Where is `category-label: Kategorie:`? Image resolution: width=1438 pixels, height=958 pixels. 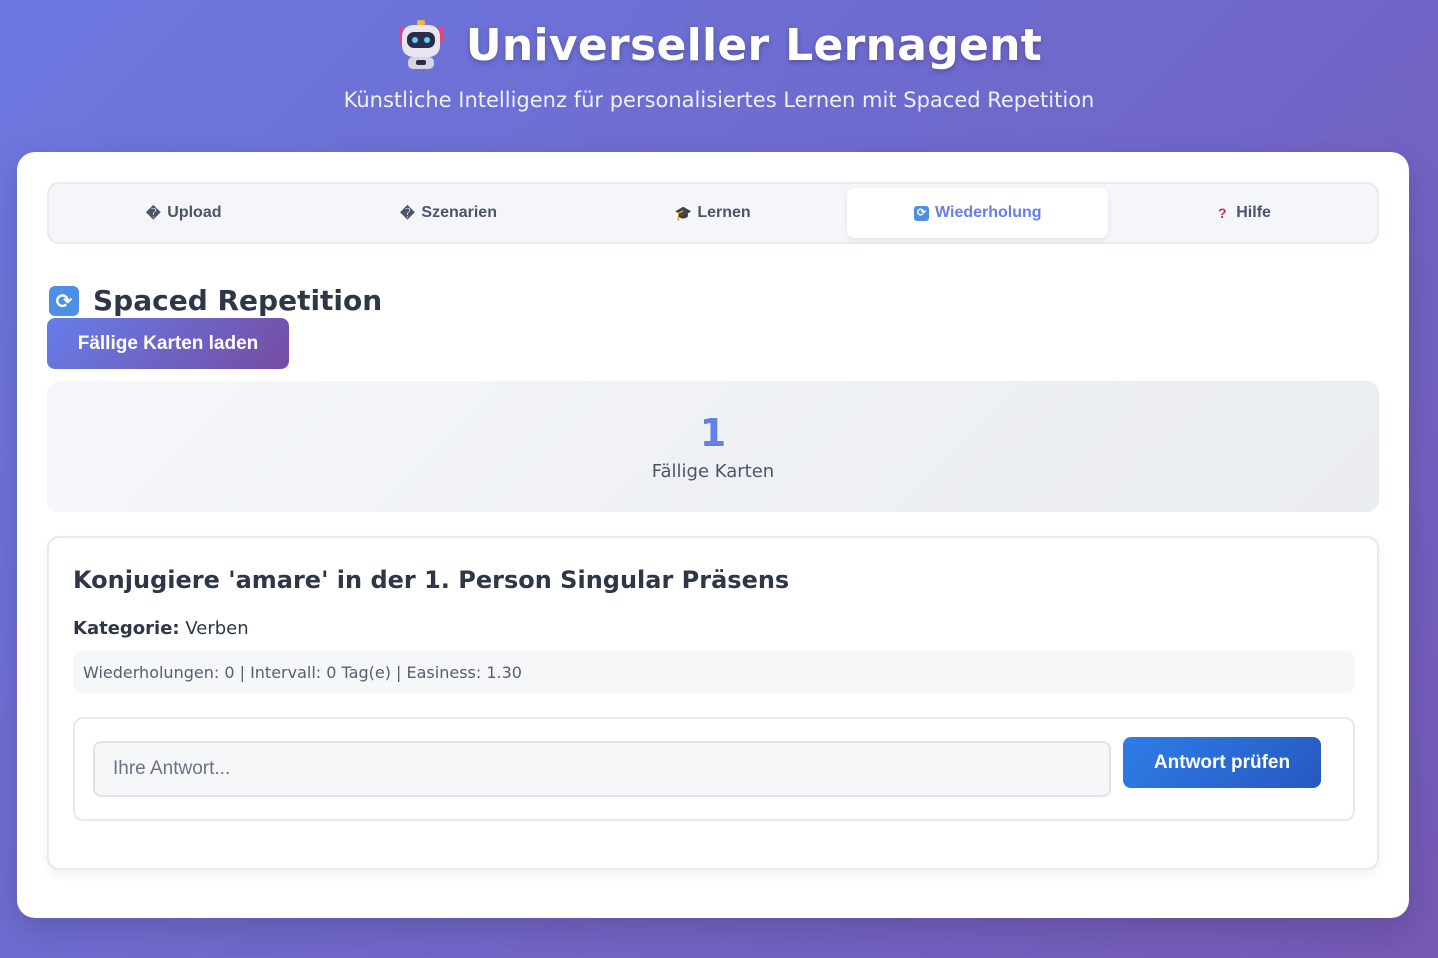
category-label: Kategorie: is located at coordinates (126, 628).